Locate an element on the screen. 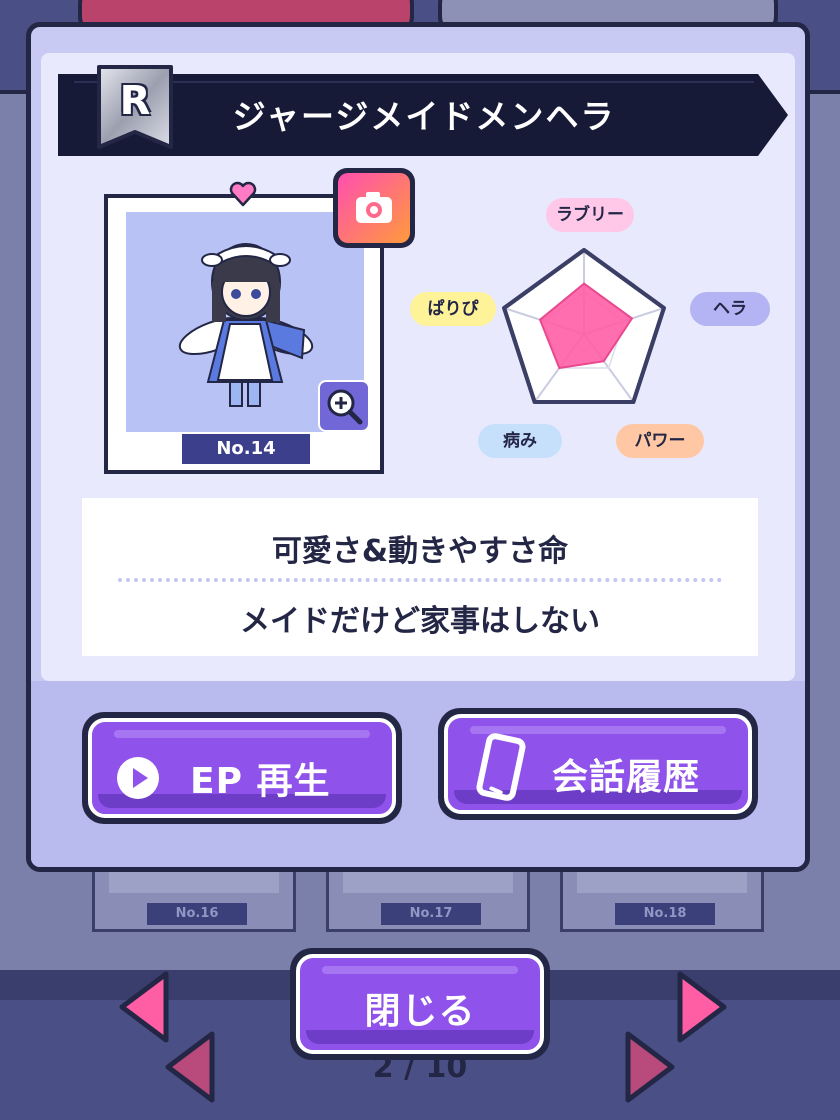 This screenshot has height=1120, width=840. stat-label-lovely: ラブリー is located at coordinates (590, 215).